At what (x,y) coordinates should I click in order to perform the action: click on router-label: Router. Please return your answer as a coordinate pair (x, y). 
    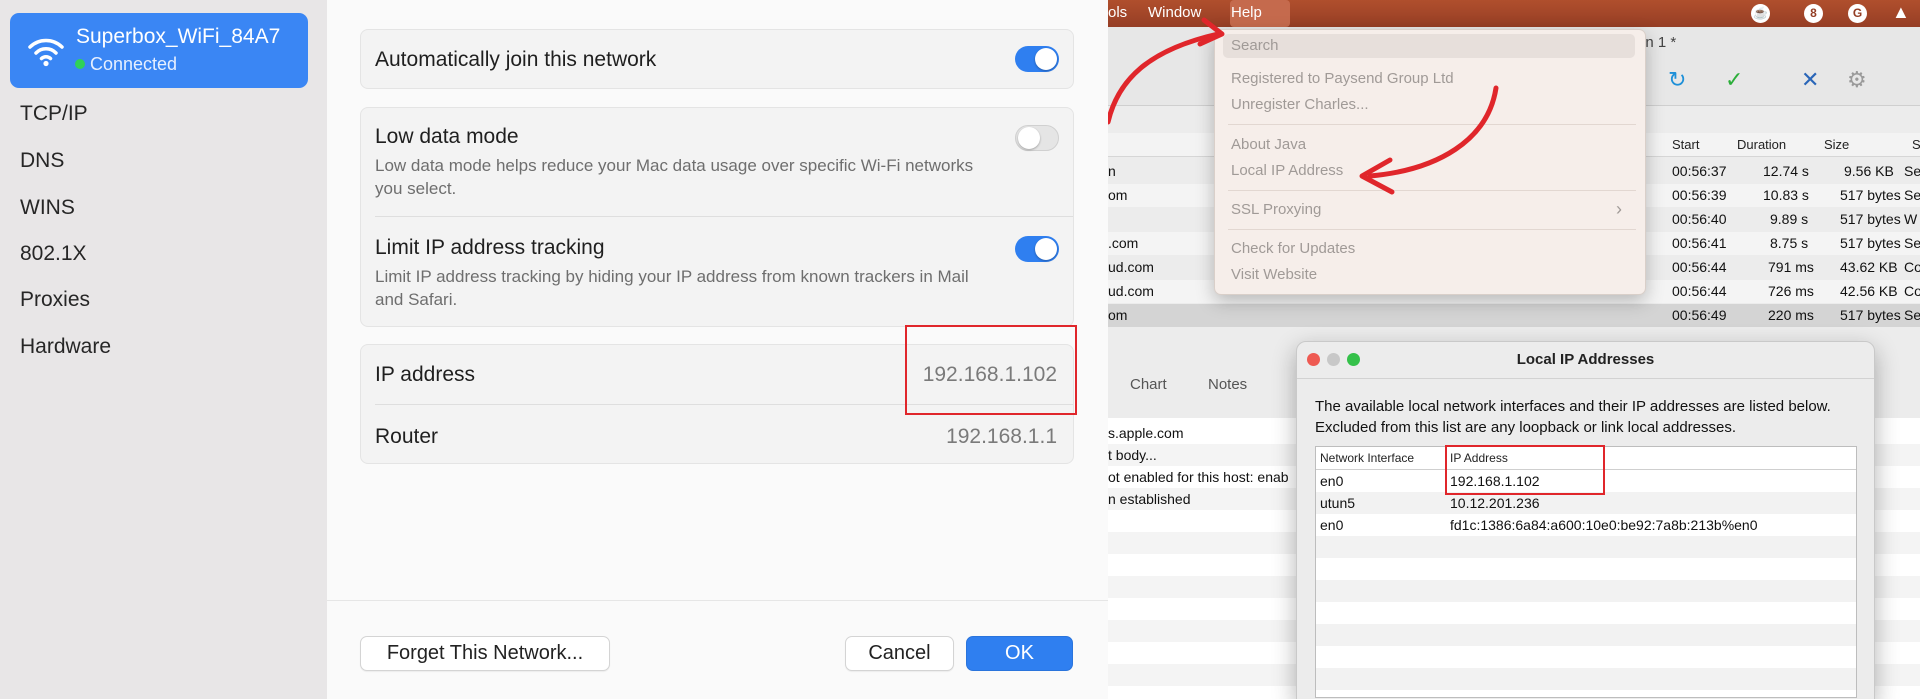
    Looking at the image, I should click on (407, 436).